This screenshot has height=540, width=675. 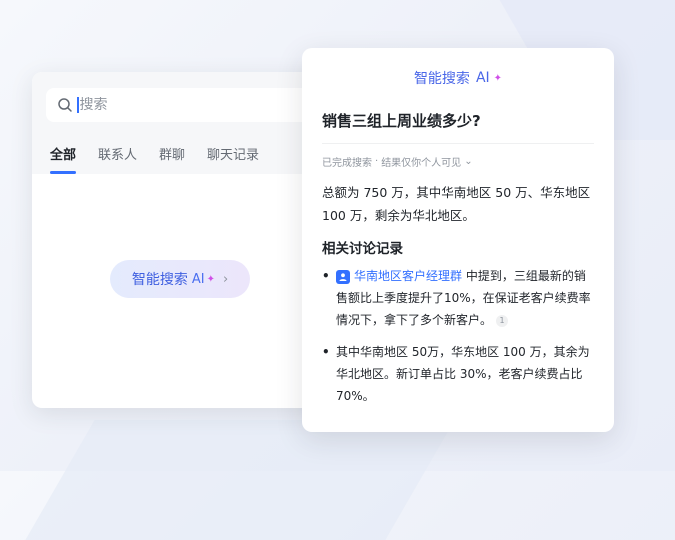 What do you see at coordinates (225, 279) in the screenshot?
I see `chevron-right-icon: ›` at bounding box center [225, 279].